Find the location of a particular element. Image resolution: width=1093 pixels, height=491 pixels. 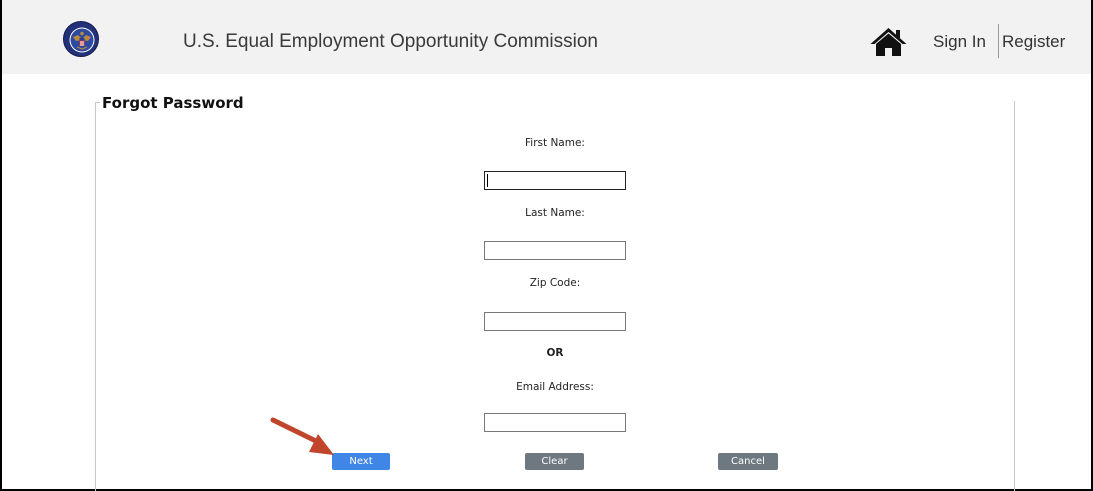

nav-divider is located at coordinates (998, 41).